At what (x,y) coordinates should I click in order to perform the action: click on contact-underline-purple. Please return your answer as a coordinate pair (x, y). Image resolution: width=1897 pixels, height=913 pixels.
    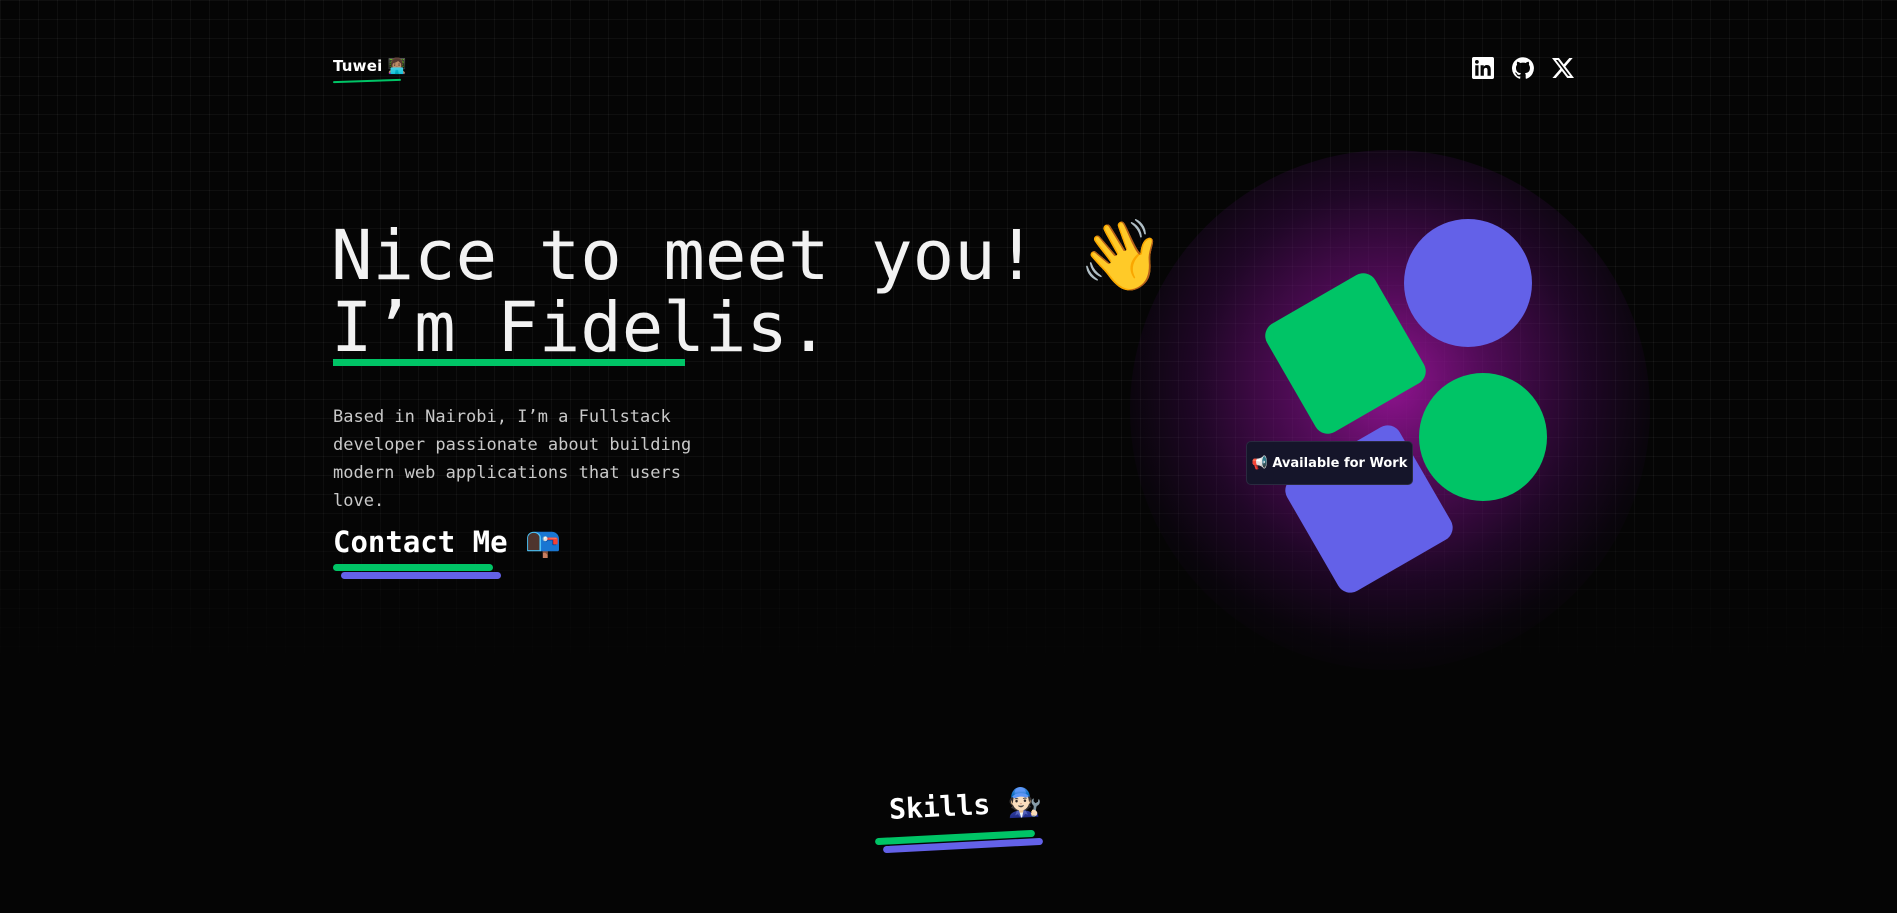
    Looking at the image, I should click on (421, 575).